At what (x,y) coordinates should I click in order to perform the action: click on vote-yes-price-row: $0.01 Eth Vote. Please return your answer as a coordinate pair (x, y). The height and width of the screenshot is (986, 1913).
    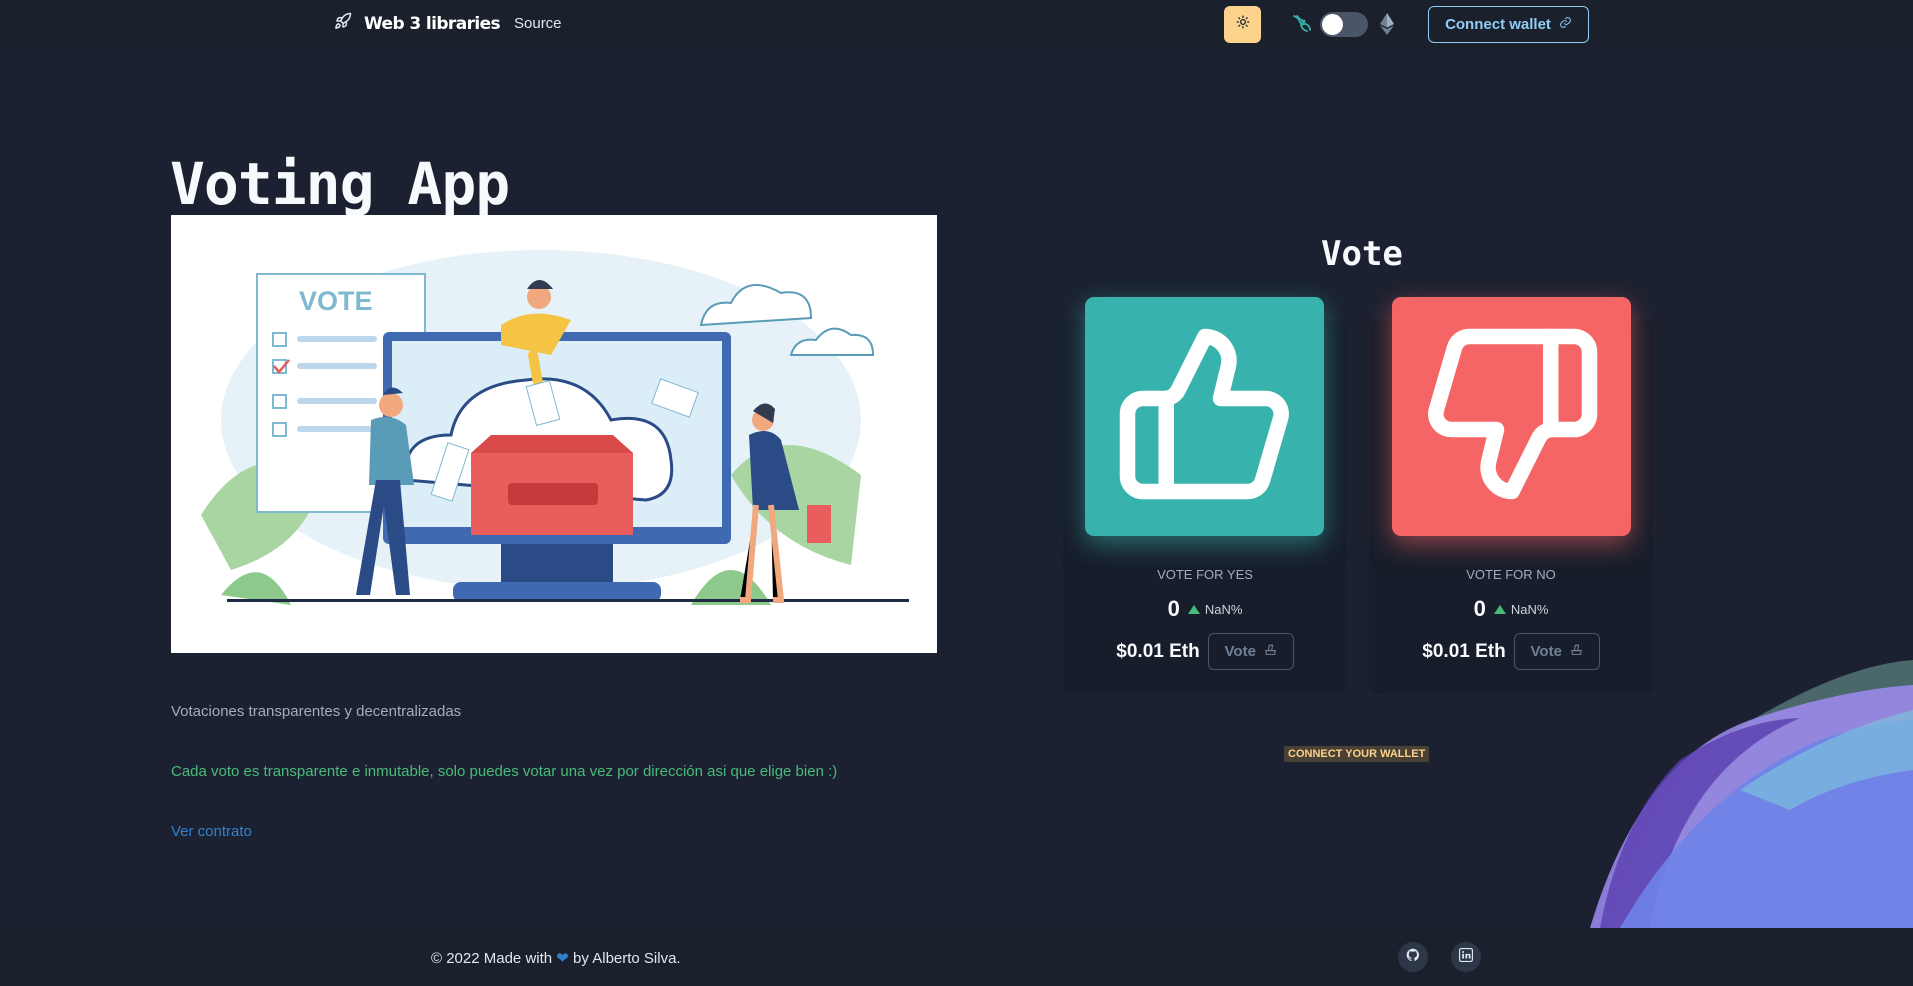
    Looking at the image, I should click on (1205, 651).